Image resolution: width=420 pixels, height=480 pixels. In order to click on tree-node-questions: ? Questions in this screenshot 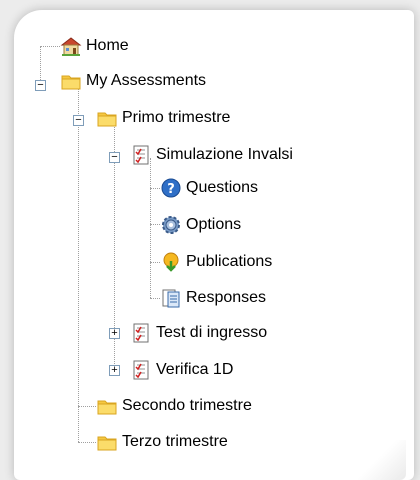, I will do `click(209, 188)`.